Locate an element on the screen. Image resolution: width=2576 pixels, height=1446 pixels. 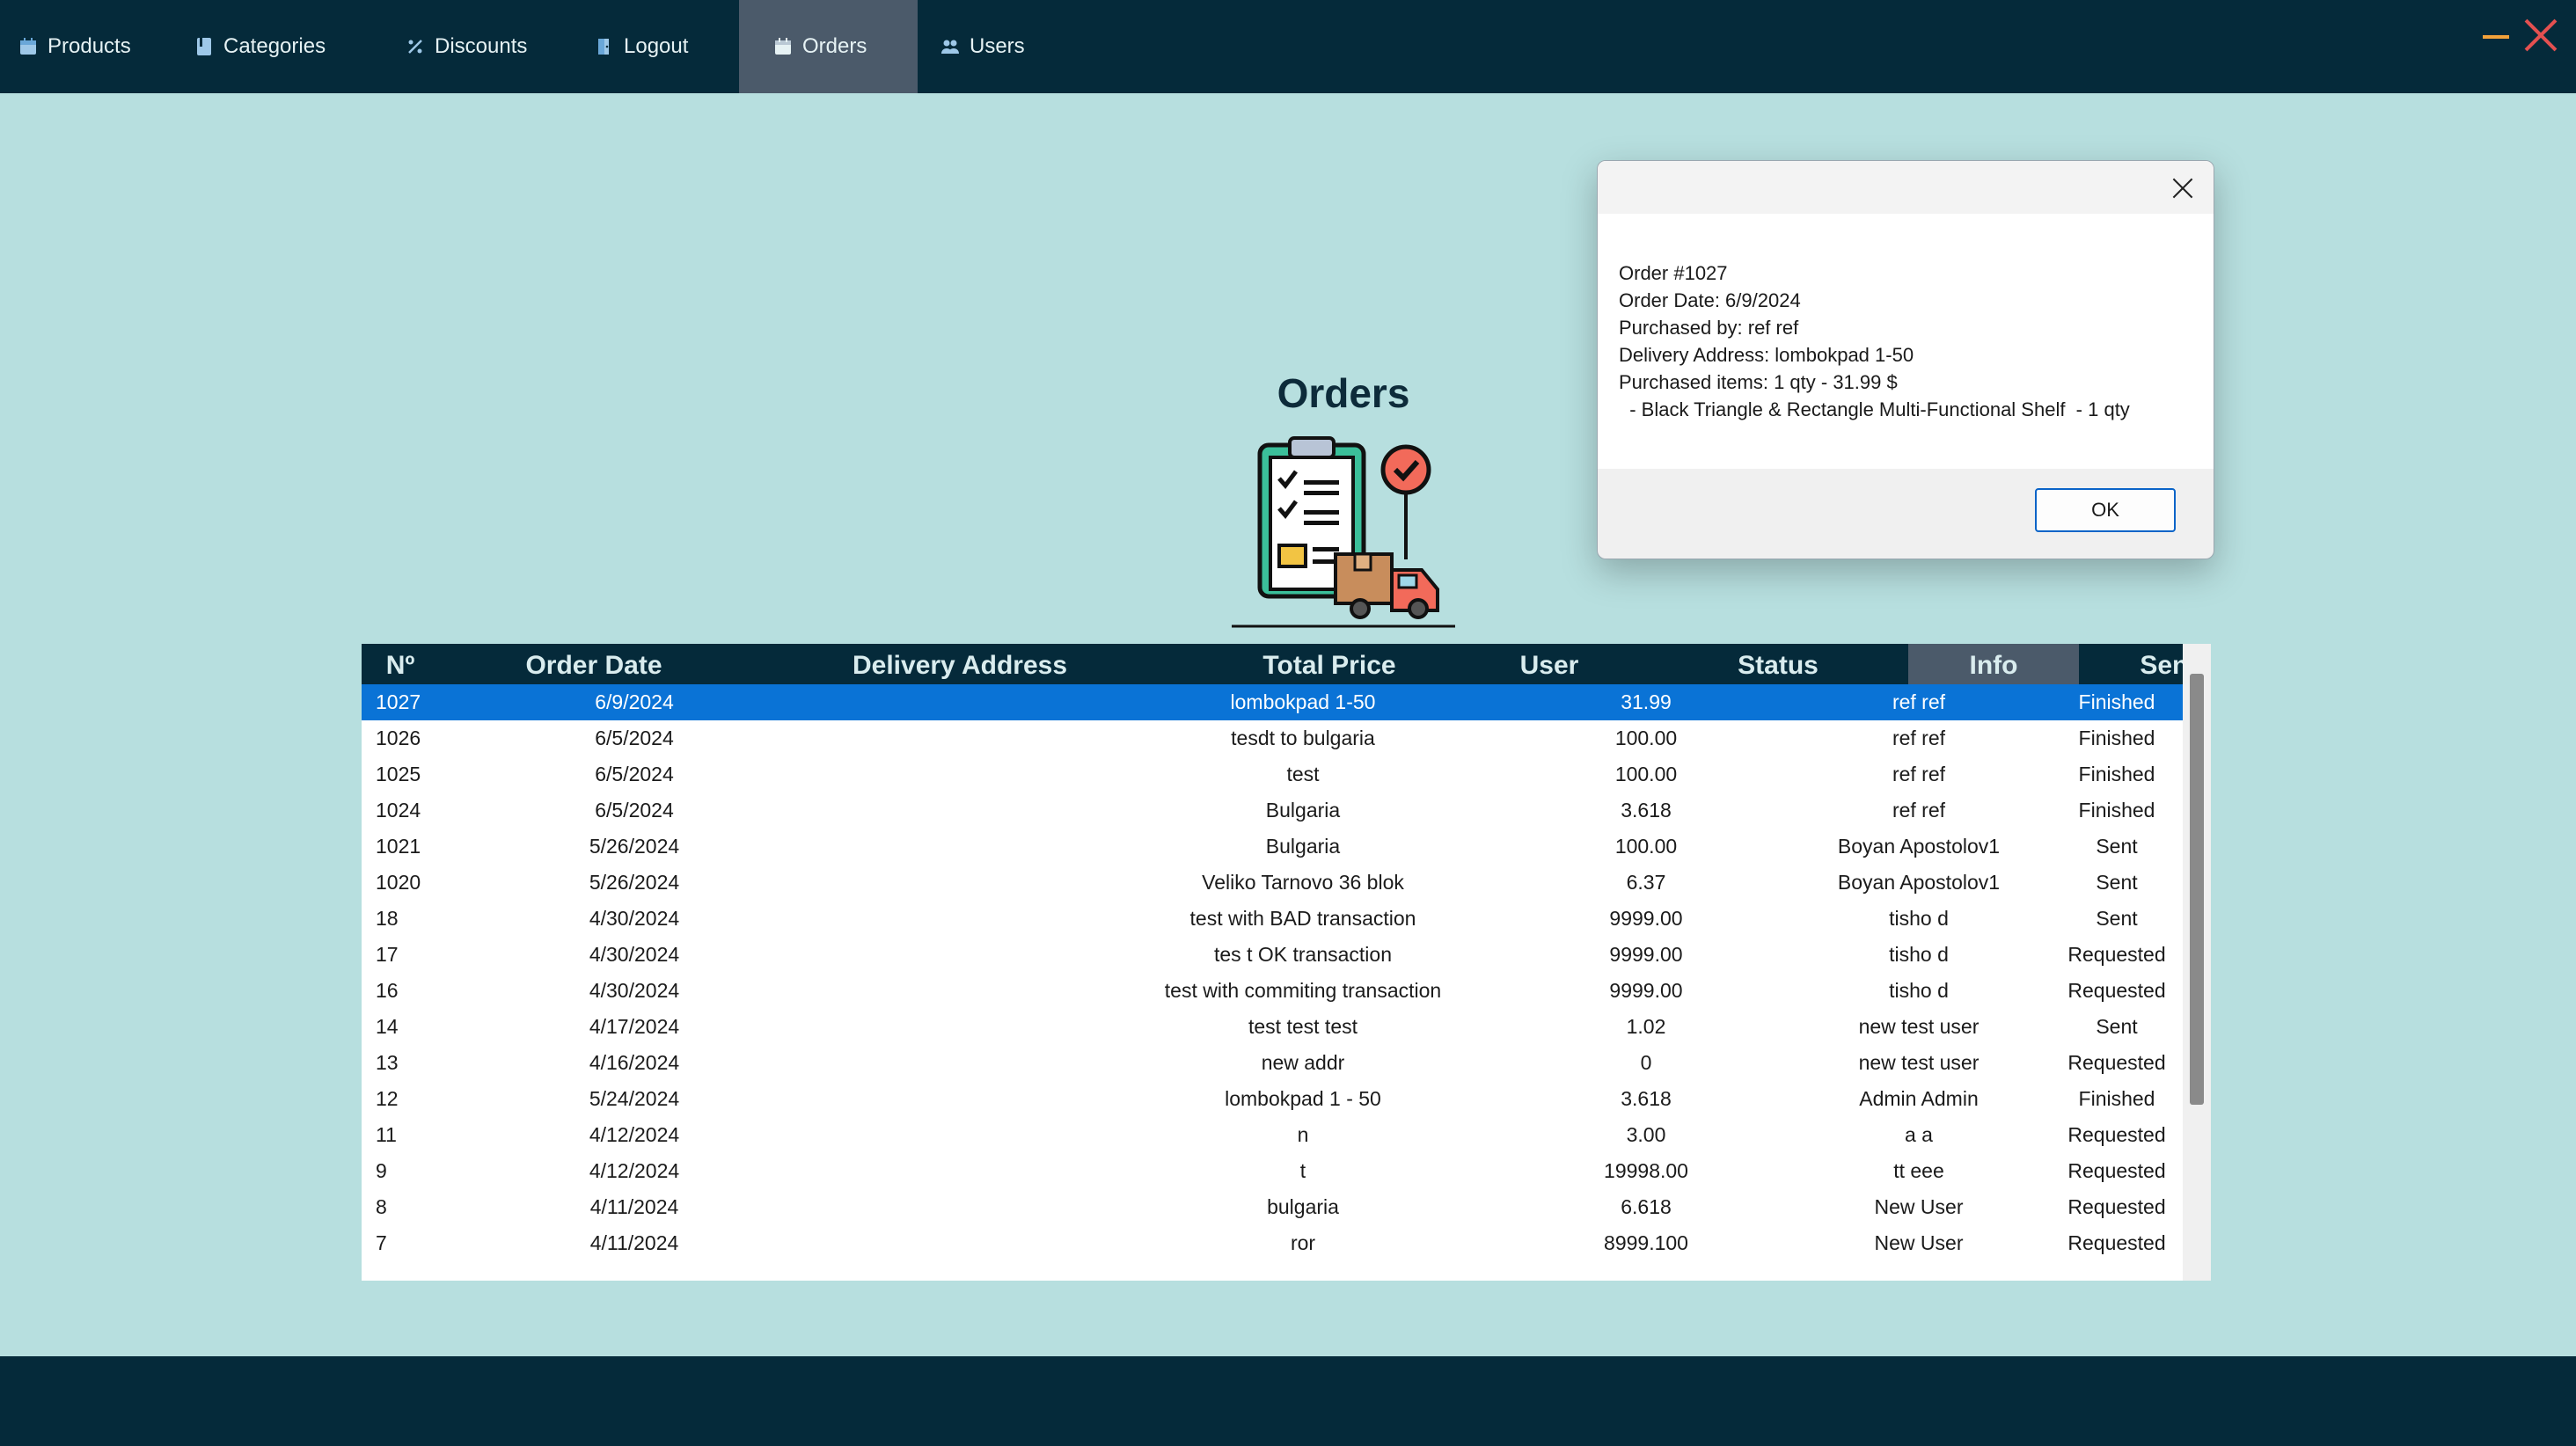
order-date-cell: 4/16/2024 is located at coordinates (634, 1062).